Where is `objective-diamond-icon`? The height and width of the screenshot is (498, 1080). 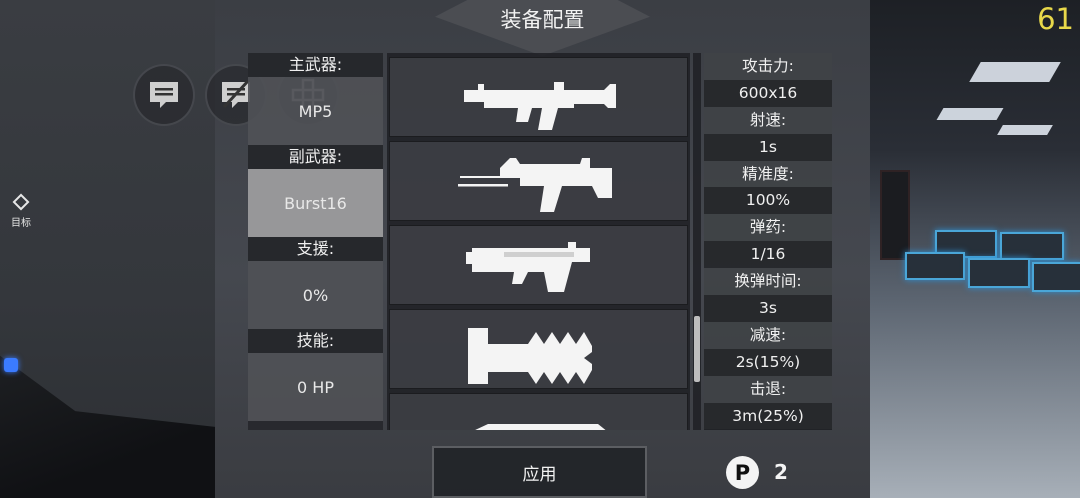 objective-diamond-icon is located at coordinates (21, 202).